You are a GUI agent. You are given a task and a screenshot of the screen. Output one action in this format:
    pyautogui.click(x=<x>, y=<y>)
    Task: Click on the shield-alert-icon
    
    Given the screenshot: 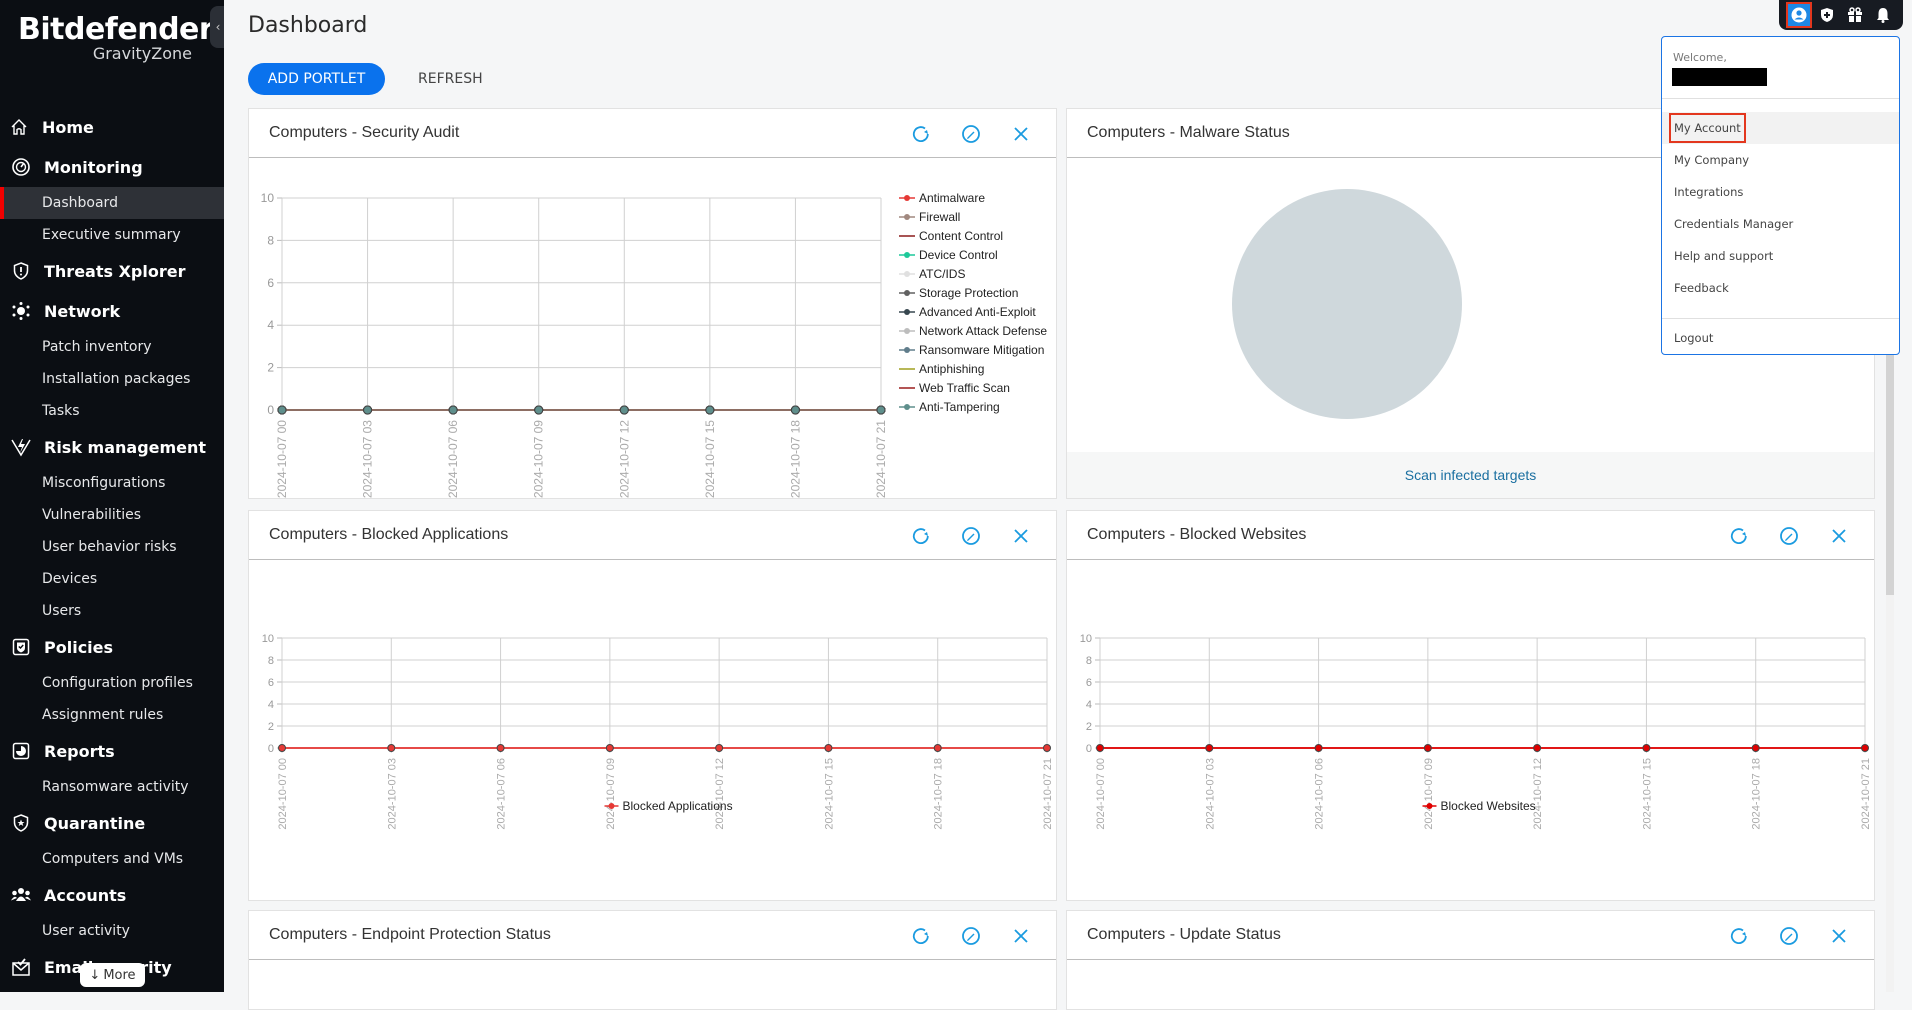 What is the action you would take?
    pyautogui.click(x=21, y=271)
    